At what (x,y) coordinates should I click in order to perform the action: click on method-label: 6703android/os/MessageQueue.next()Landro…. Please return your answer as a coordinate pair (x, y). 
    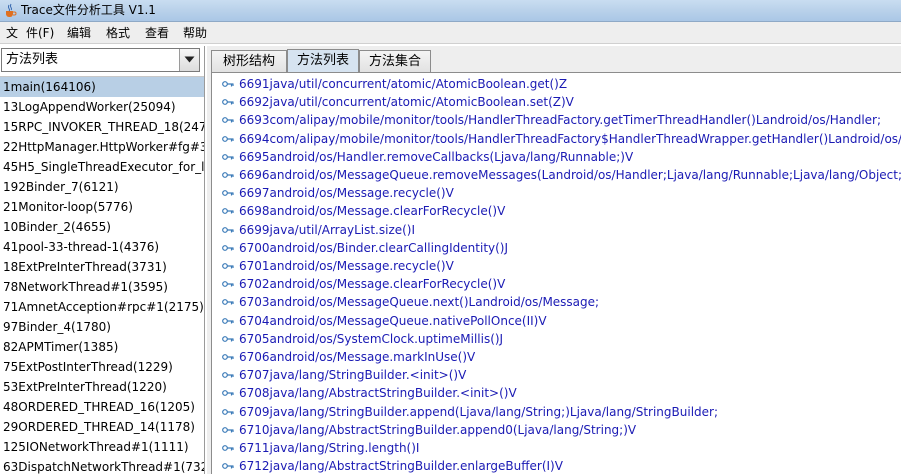
    Looking at the image, I should click on (419, 302).